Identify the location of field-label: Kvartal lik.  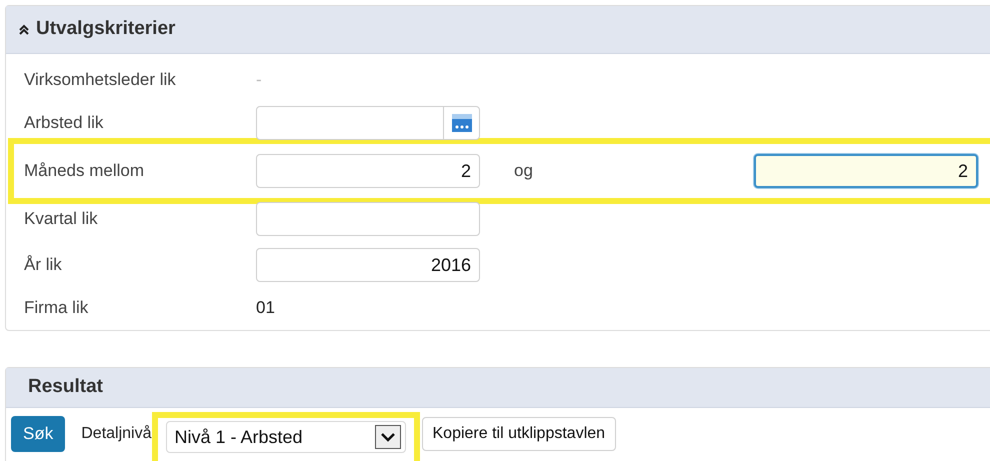
(61, 219).